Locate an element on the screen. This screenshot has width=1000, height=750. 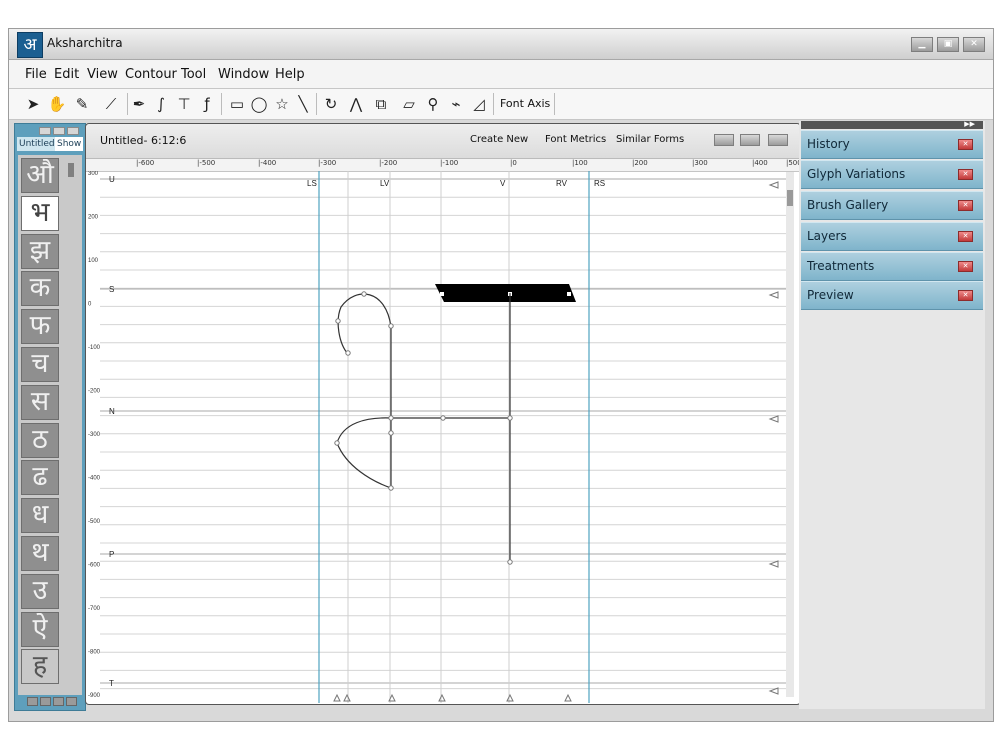
vertical-scrollbar is located at coordinates (790, 434).